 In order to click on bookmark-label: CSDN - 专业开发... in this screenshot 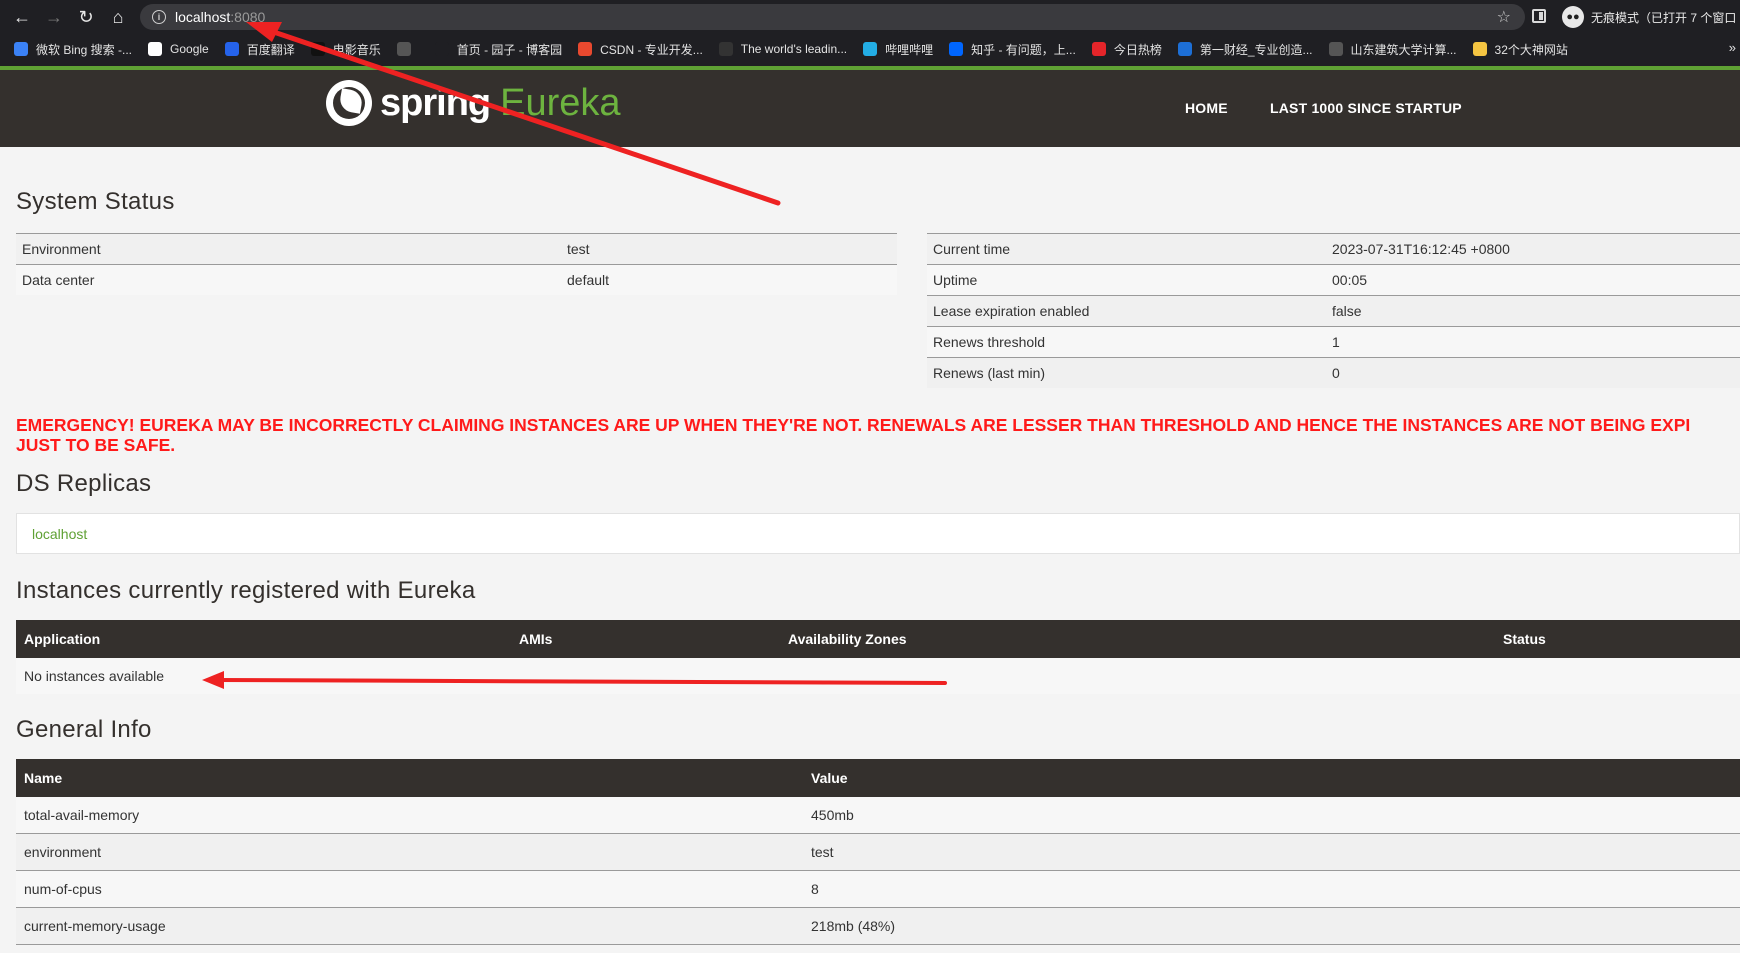, I will do `click(651, 49)`.